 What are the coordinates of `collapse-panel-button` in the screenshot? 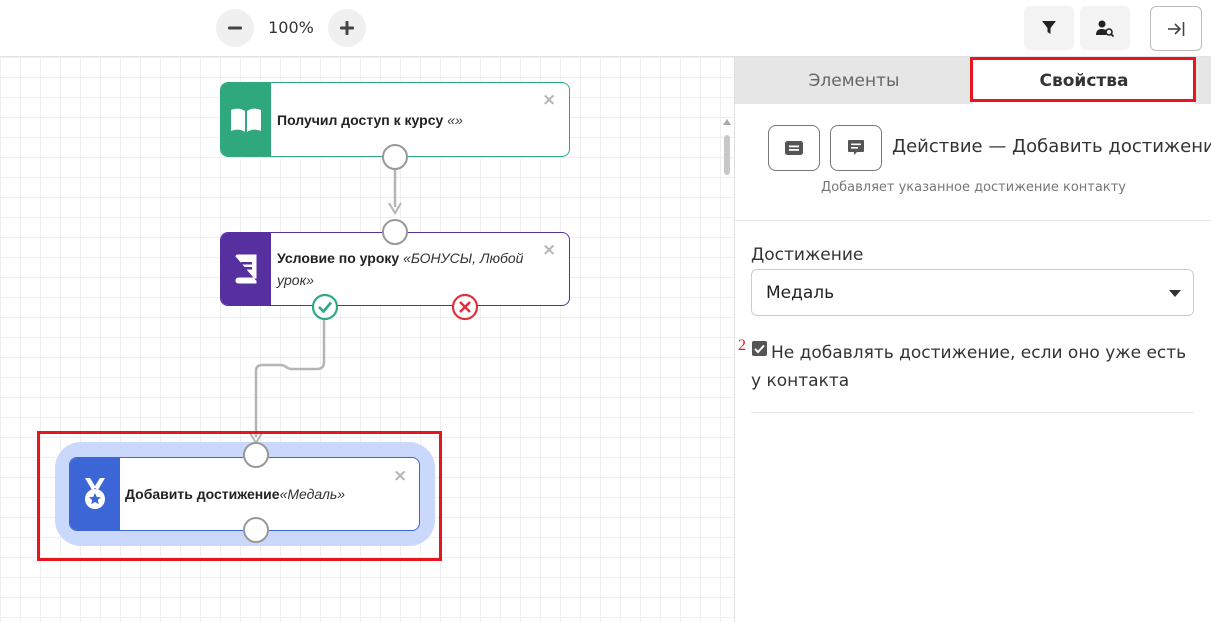 It's located at (1176, 28).